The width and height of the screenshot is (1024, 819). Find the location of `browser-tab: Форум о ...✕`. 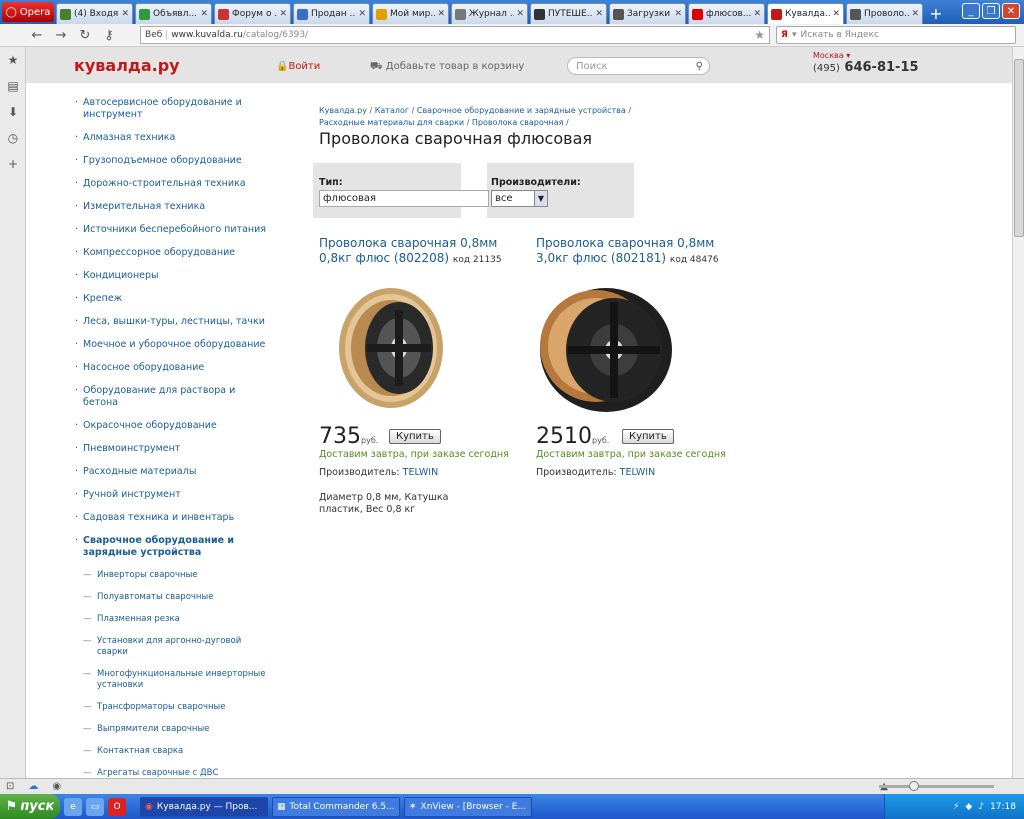

browser-tab: Форум о ...✕ is located at coordinates (252, 13).